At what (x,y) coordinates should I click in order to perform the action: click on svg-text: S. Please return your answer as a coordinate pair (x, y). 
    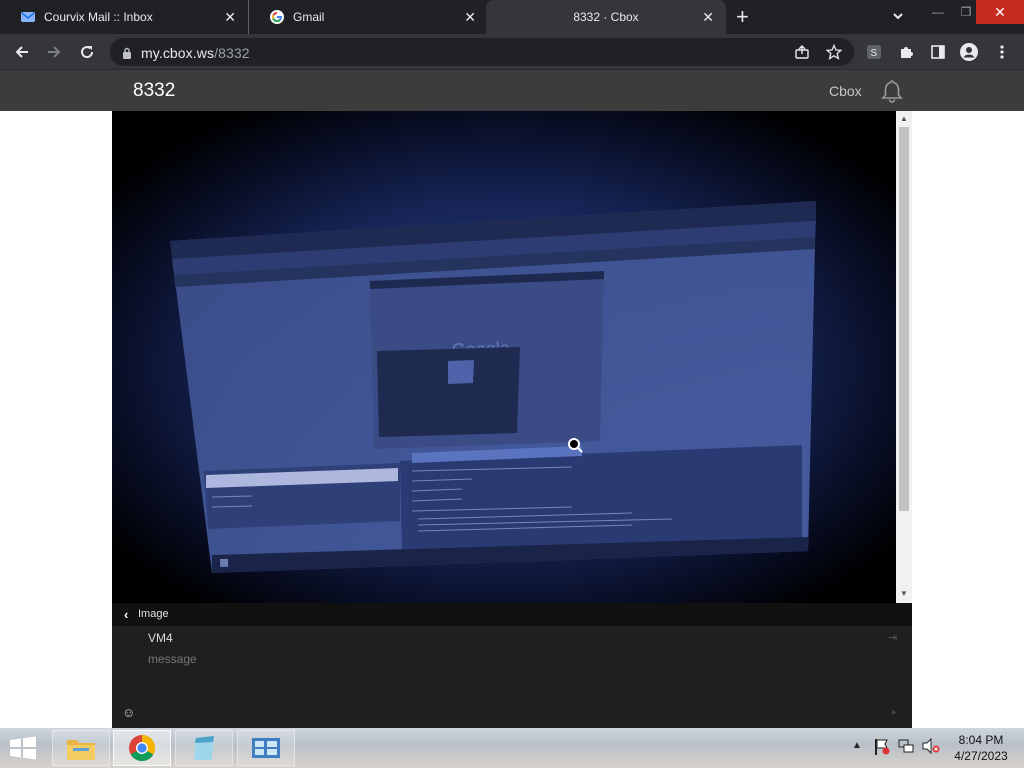
    Looking at the image, I should click on (874, 53).